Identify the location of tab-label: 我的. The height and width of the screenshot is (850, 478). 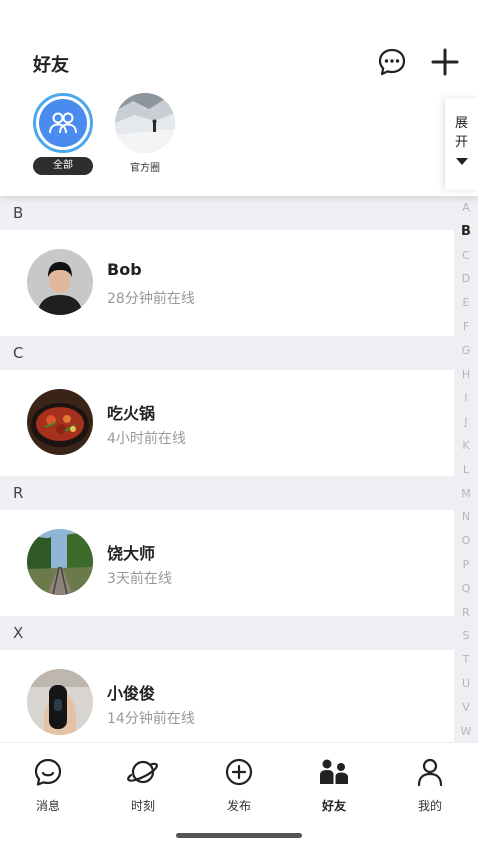
(429, 806).